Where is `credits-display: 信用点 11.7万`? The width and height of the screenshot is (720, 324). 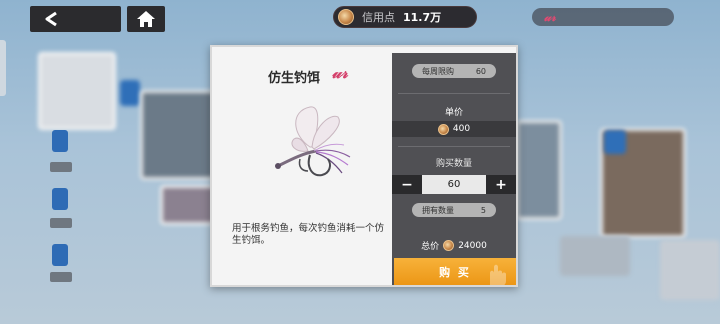 credits-display: 信用点 11.7万 is located at coordinates (405, 17).